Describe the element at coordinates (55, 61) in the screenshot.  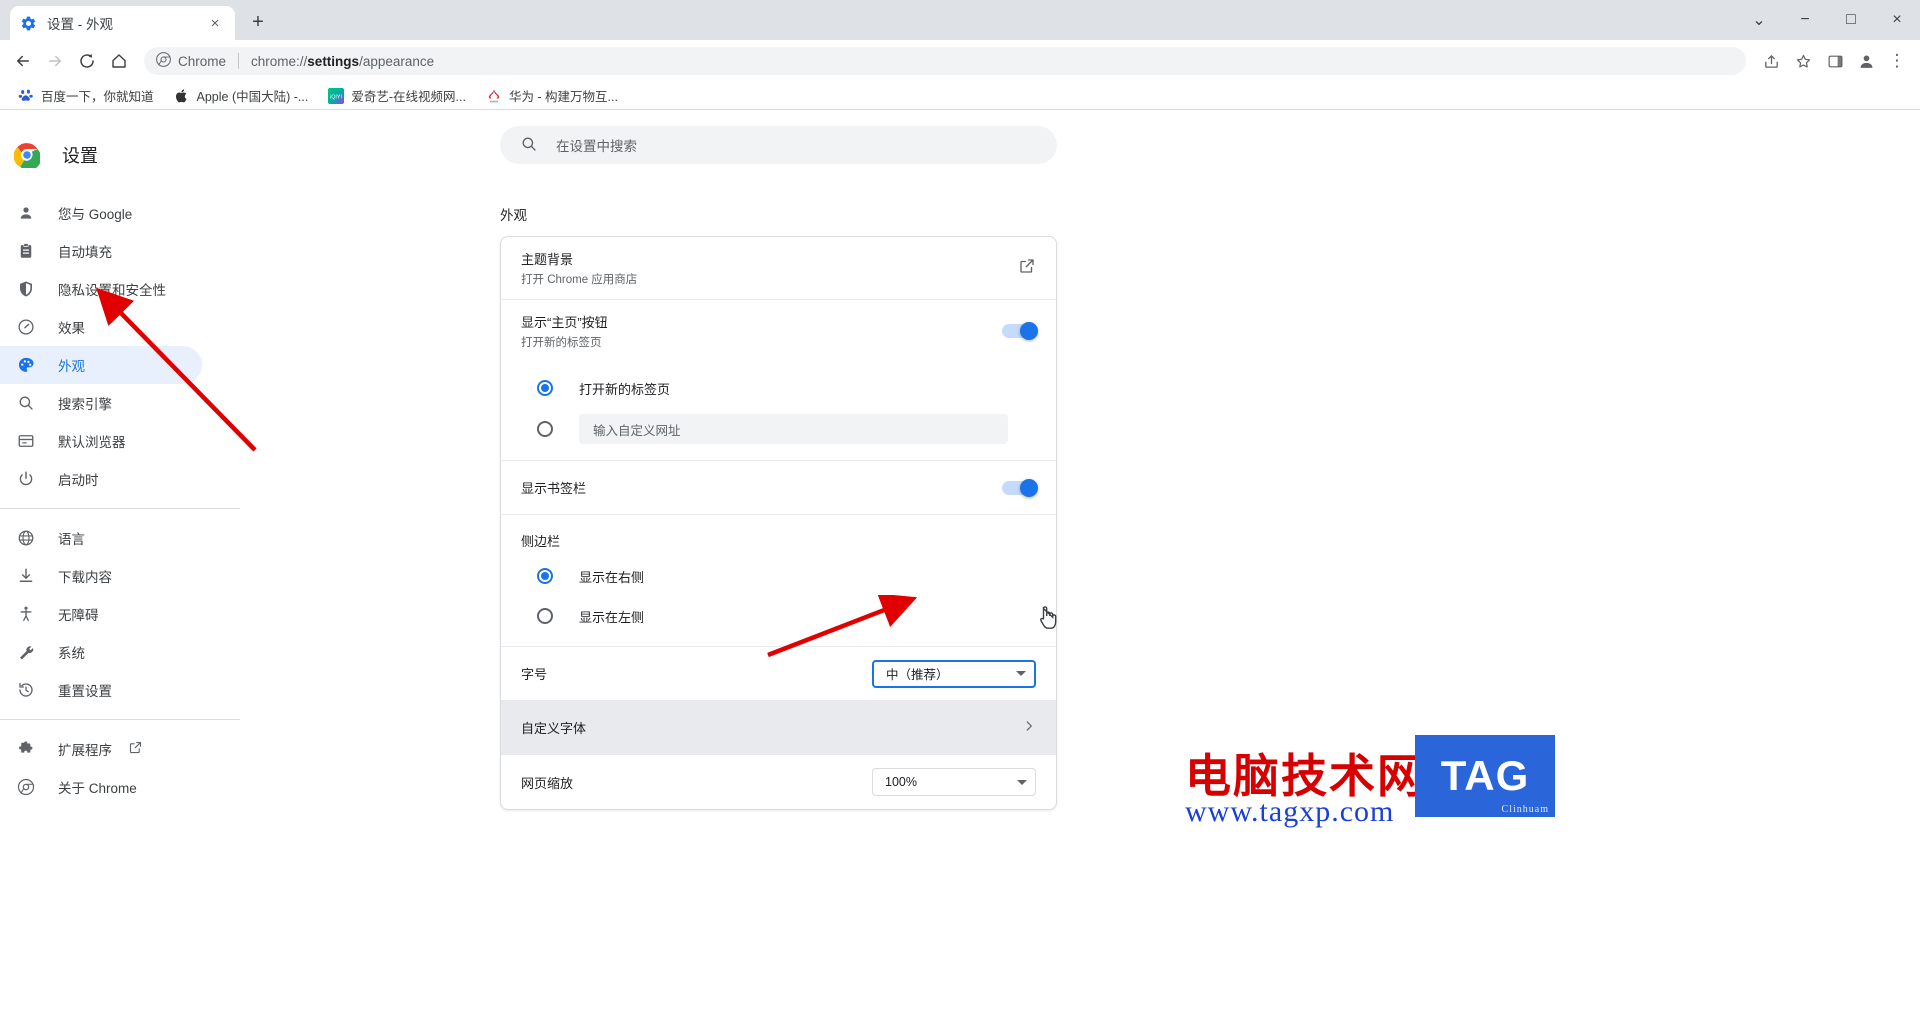
I see `forward-icon` at that location.